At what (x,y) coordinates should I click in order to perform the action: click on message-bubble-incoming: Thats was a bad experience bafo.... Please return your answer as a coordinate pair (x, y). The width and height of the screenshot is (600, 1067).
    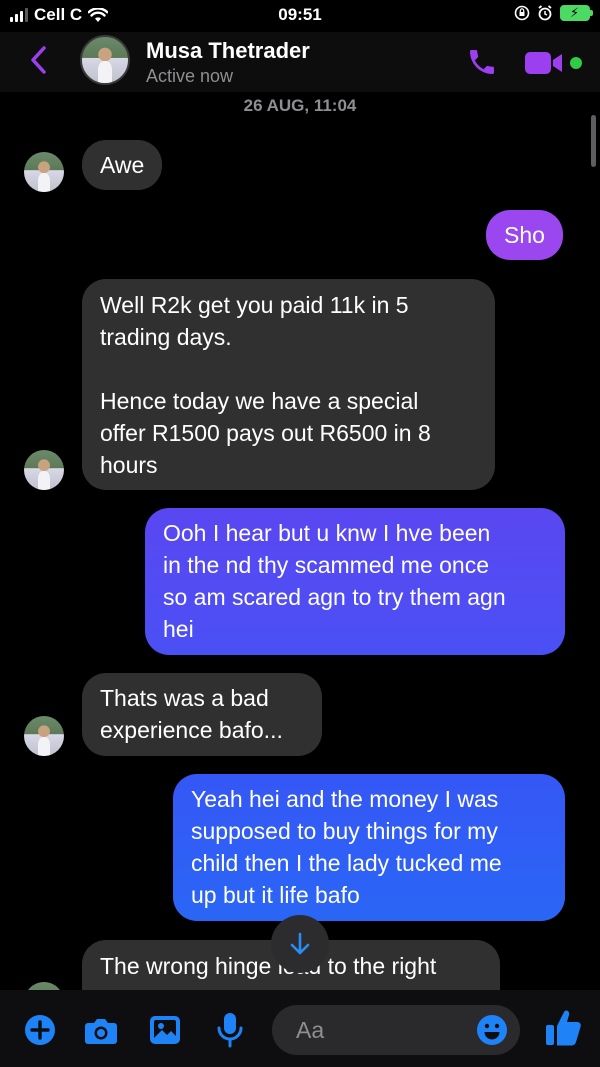
    Looking at the image, I should click on (202, 714).